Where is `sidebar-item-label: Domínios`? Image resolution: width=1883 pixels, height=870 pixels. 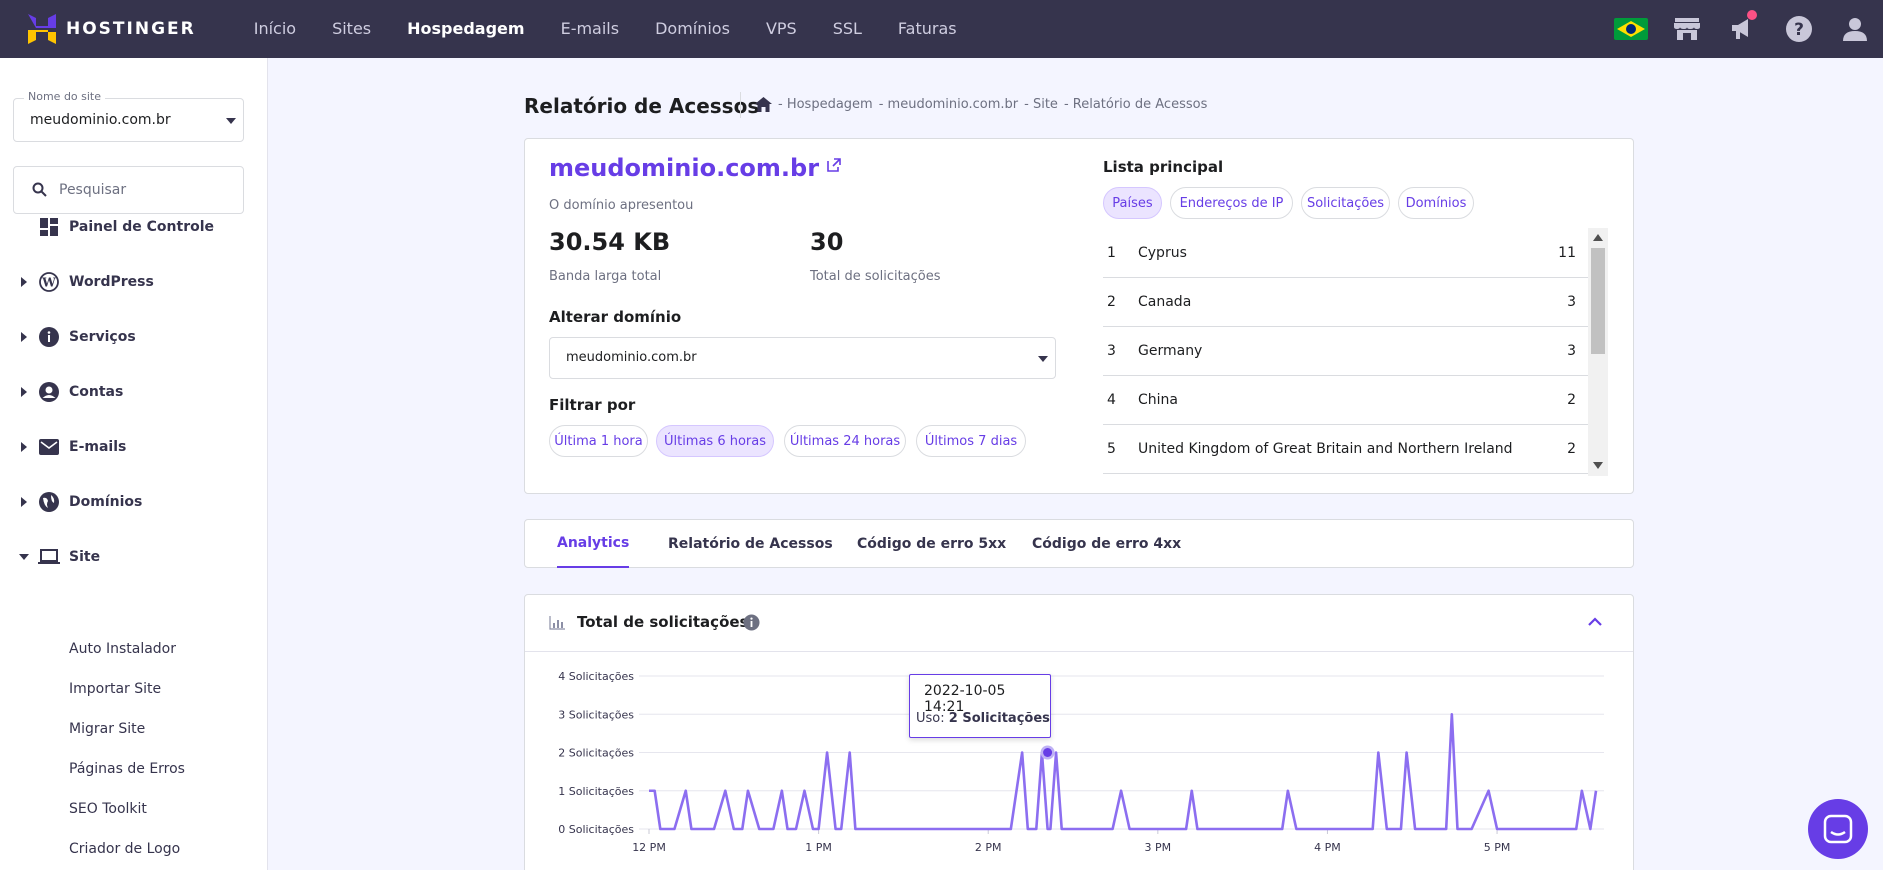
sidebar-item-label: Domínios is located at coordinates (106, 502).